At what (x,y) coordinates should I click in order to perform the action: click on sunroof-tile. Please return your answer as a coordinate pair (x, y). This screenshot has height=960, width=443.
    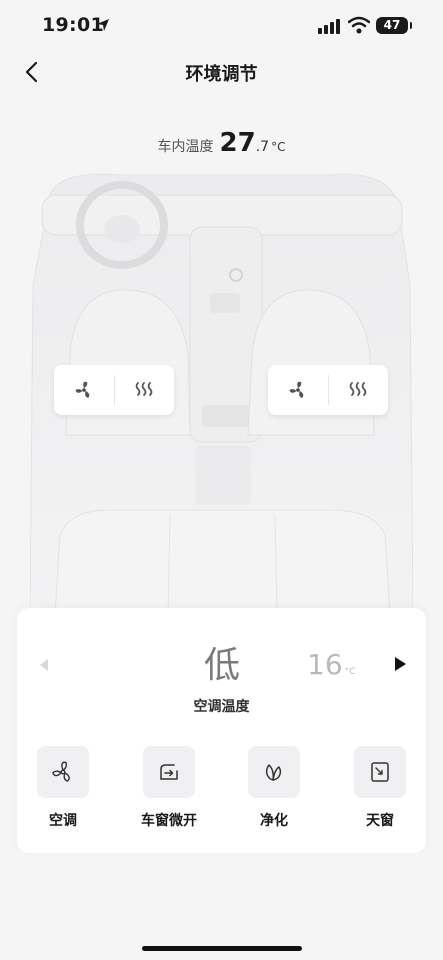
    Looking at the image, I should click on (380, 772).